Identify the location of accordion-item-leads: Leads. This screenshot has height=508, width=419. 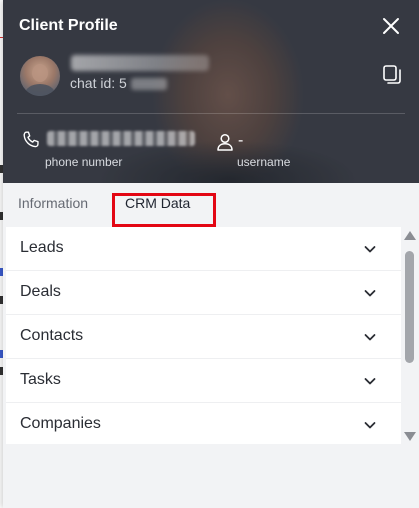
(203, 249).